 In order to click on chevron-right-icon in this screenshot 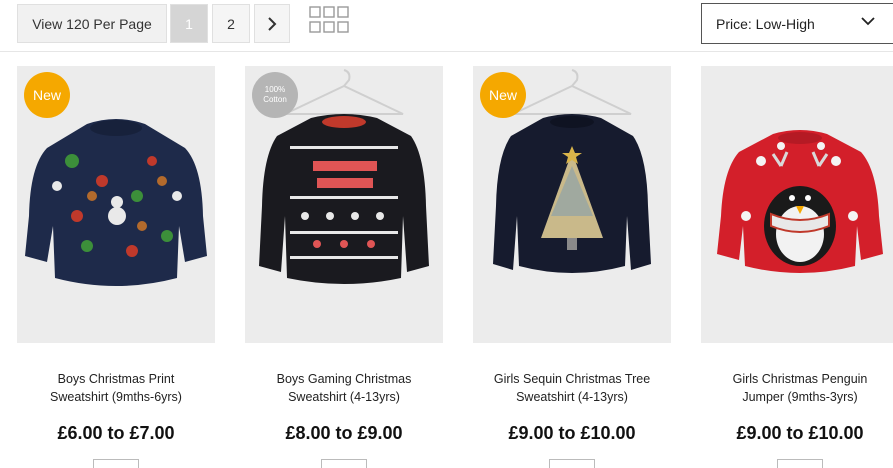, I will do `click(272, 23)`.